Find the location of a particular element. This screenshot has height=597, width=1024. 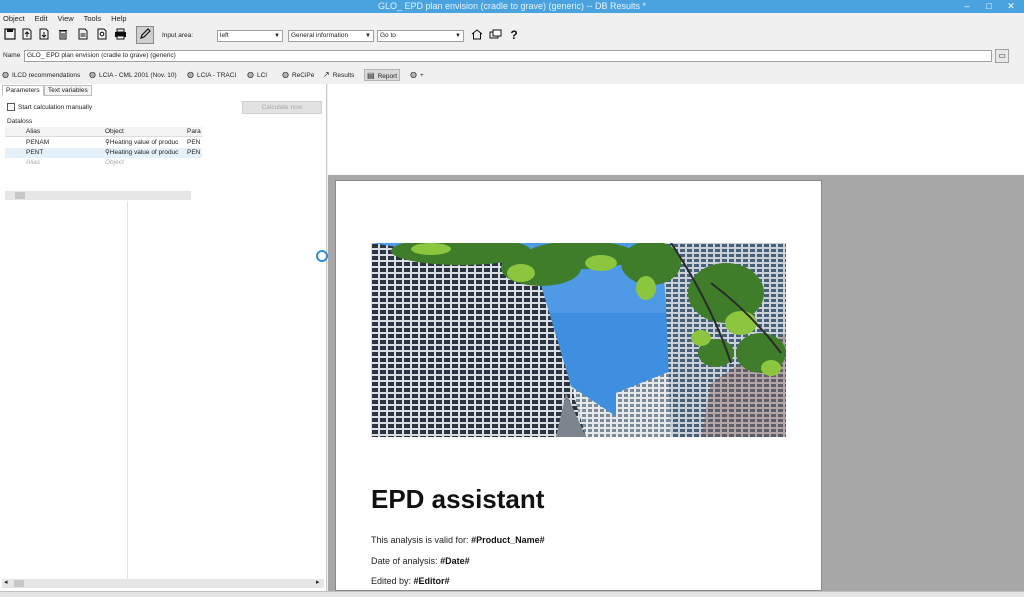

menu-tools: Tools is located at coordinates (93, 18).